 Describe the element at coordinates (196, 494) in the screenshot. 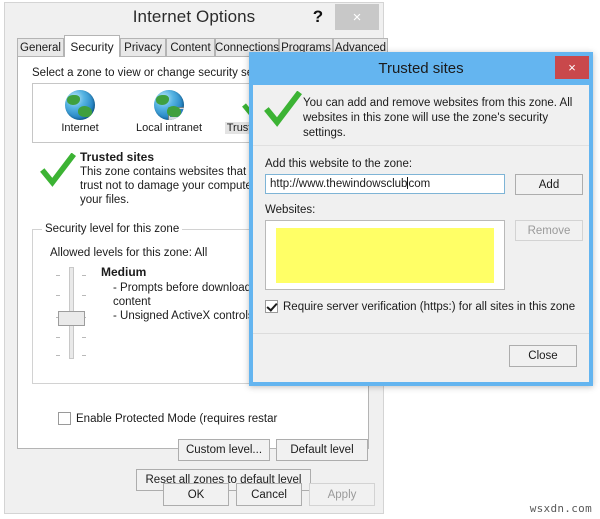

I see `ok-button: OK` at that location.